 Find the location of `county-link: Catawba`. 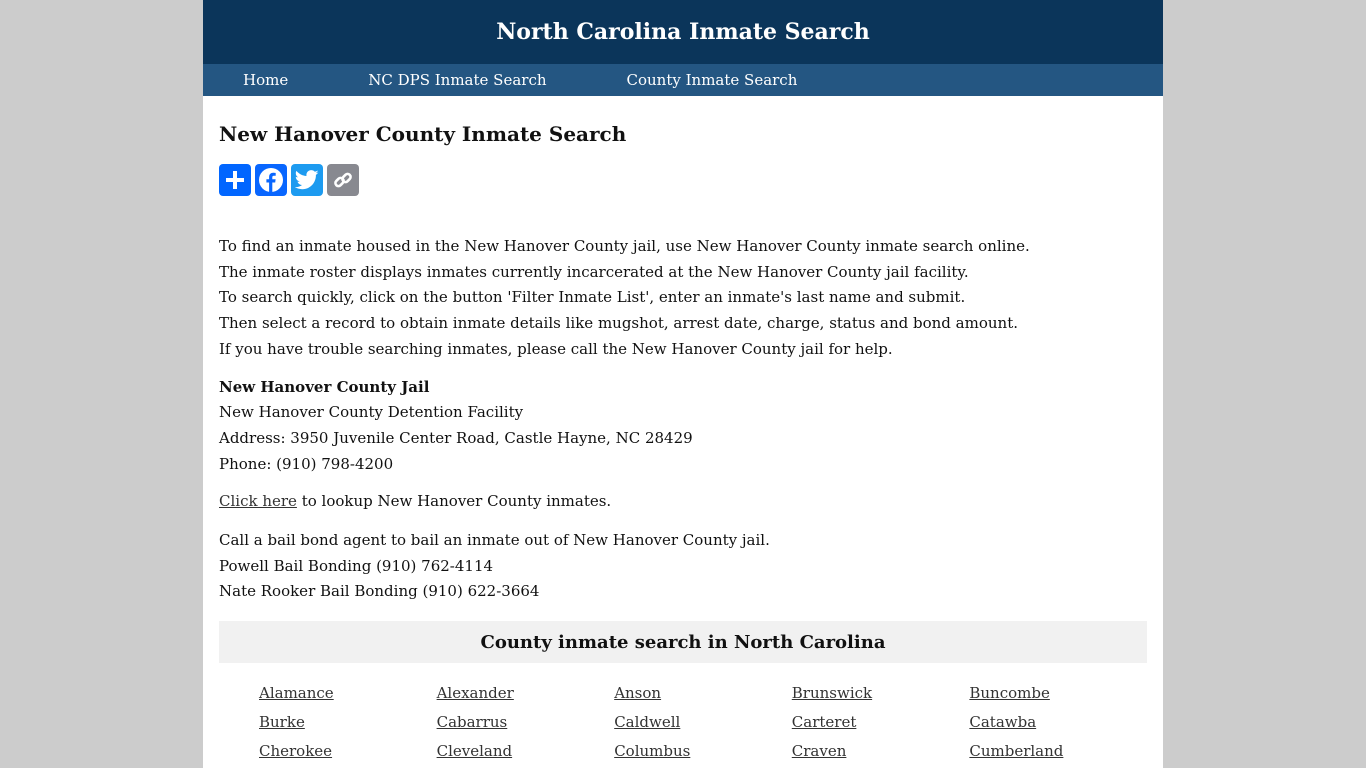

county-link: Catawba is located at coordinates (1058, 722).